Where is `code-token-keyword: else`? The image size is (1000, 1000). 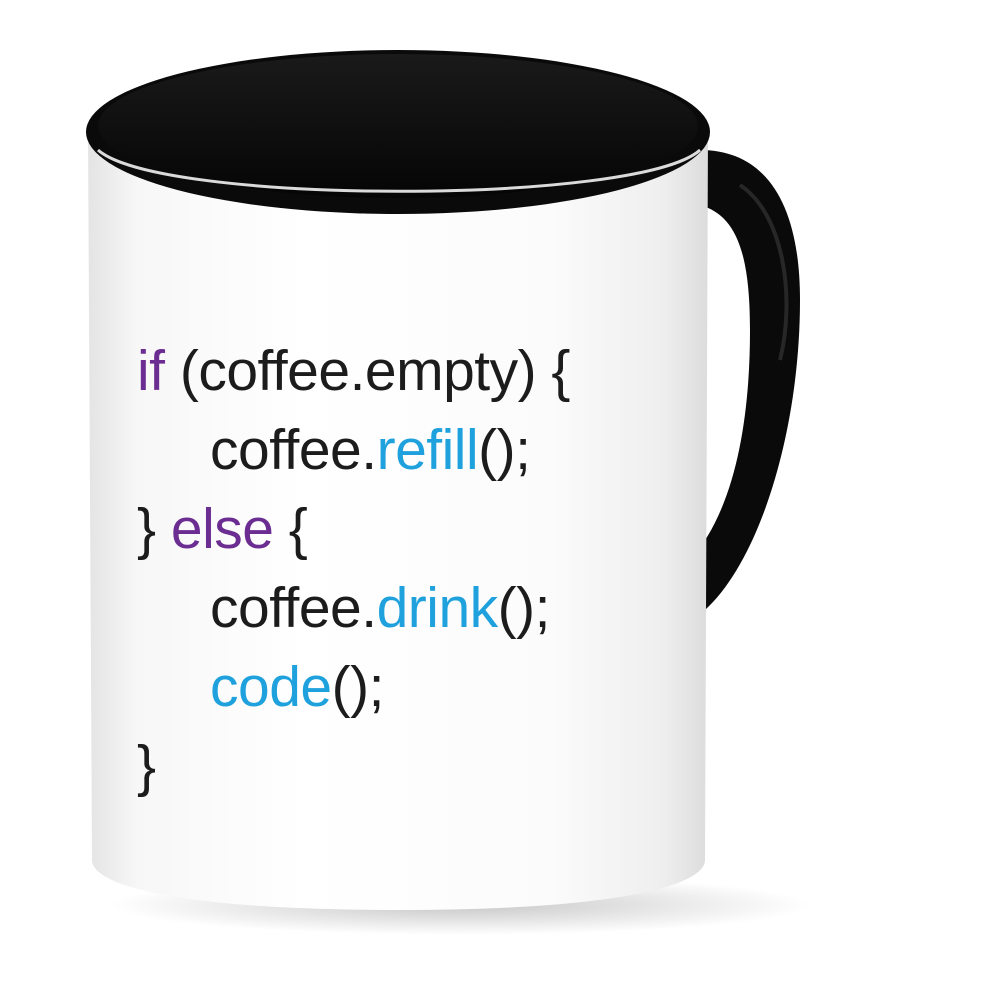 code-token-keyword: else is located at coordinates (222, 529).